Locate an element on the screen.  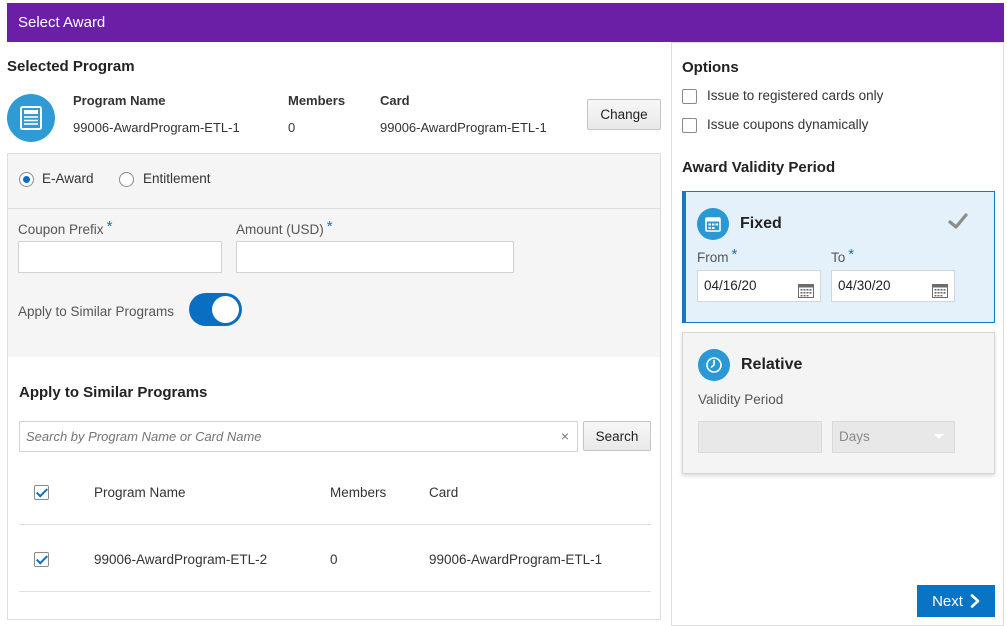
row-members: 0 is located at coordinates (334, 559).